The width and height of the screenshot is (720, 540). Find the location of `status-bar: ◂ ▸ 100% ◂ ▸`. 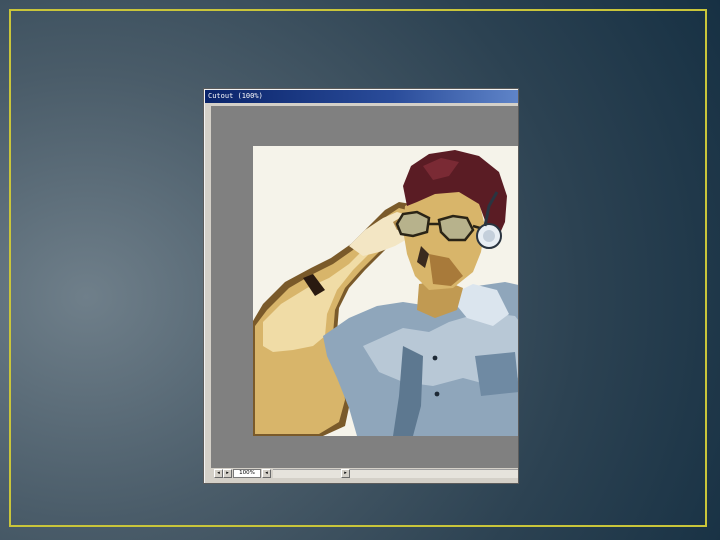

status-bar: ◂ ▸ 100% ◂ ▸ is located at coordinates (364, 474).